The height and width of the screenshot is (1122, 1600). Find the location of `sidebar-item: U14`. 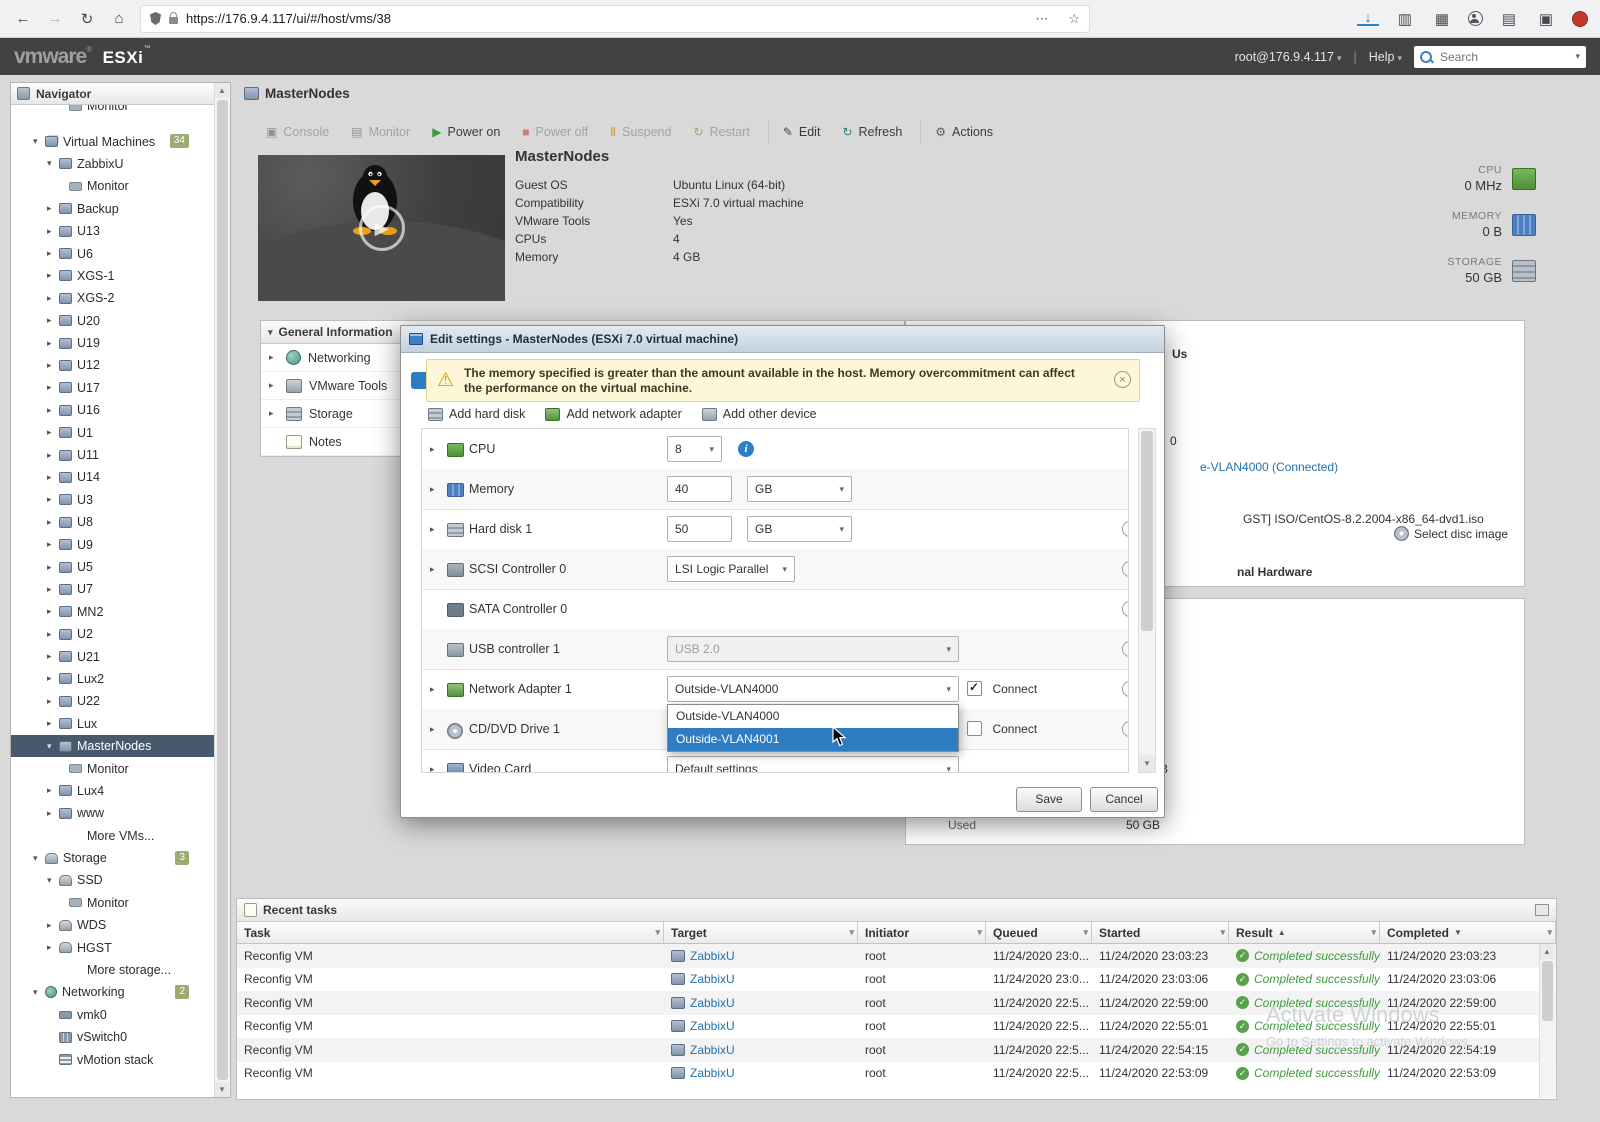

sidebar-item: U14 is located at coordinates (113, 477).